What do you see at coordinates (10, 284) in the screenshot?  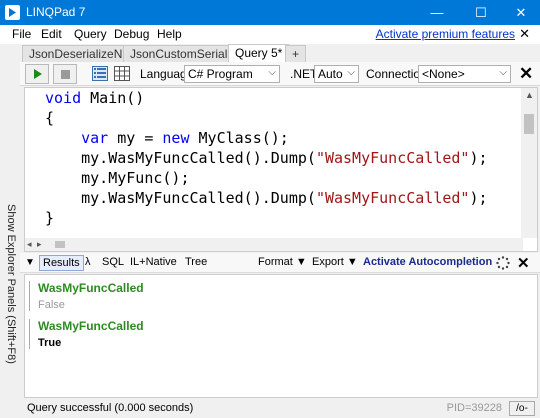 I see `show-explorer-panels-label: Show Explorer Panels (Shift+F8)` at bounding box center [10, 284].